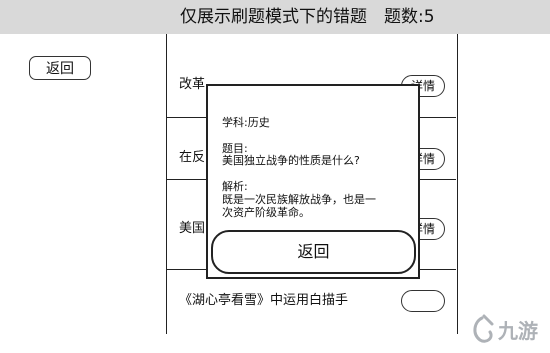 Image resolution: width=550 pixels, height=353 pixels. What do you see at coordinates (235, 186) in the screenshot?
I see `dialog-analysis-label: 解析:` at bounding box center [235, 186].